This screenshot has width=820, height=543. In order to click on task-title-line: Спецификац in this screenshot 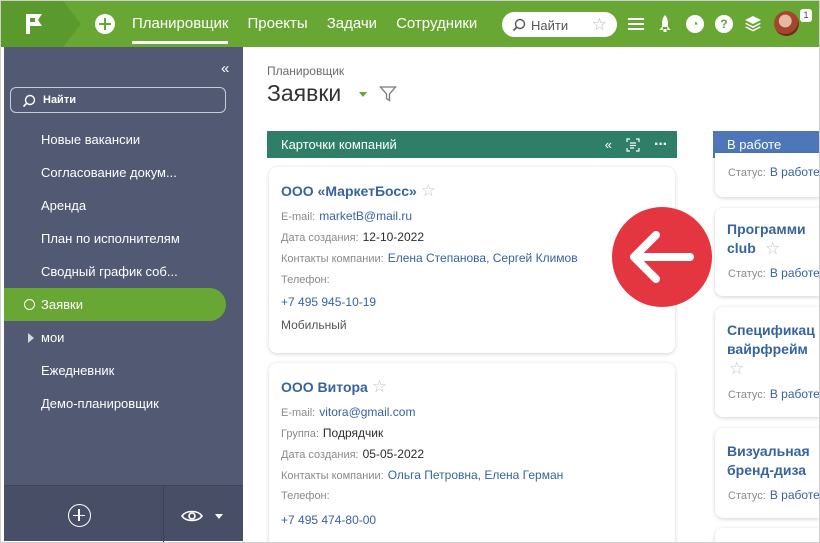, I will do `click(771, 330)`.